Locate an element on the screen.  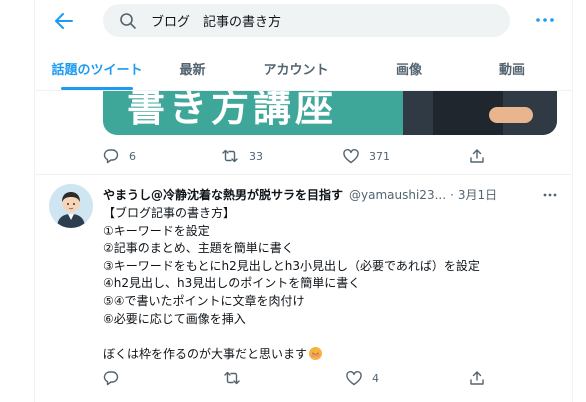
tweet-divider is located at coordinates (303, 174).